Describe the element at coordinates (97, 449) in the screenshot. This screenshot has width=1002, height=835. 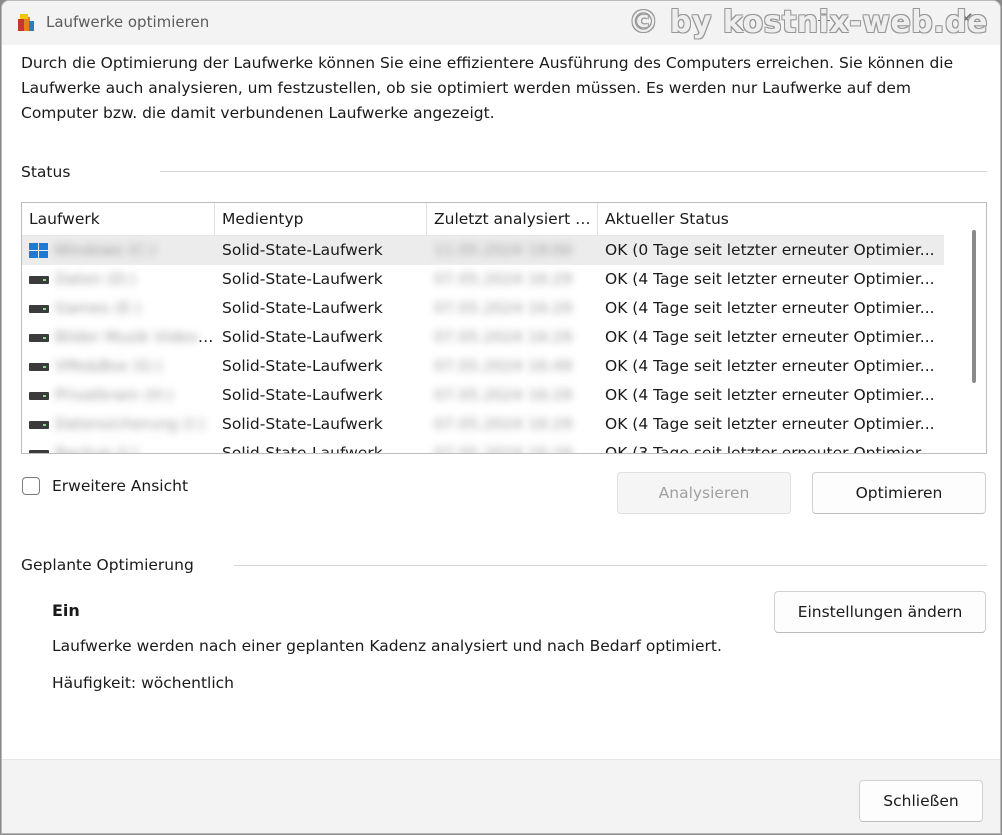
I see `drive-name: Backup (J:)` at that location.